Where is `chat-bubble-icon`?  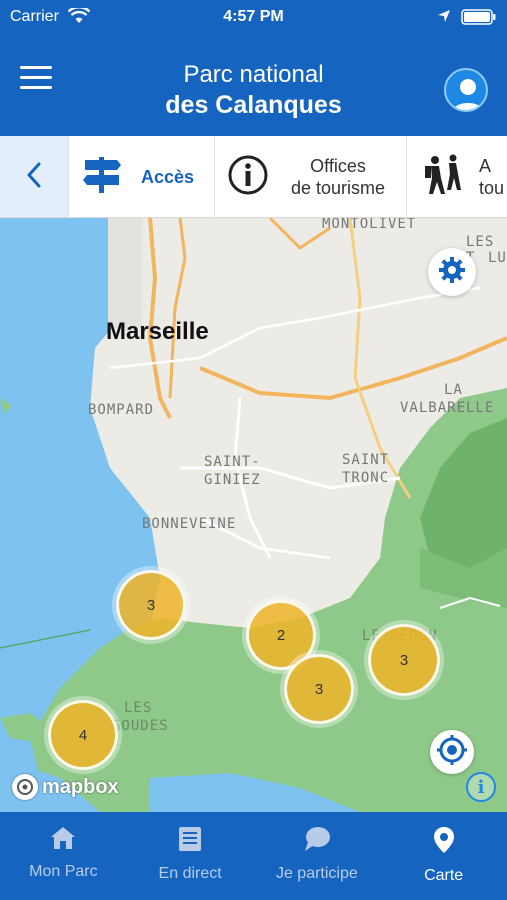
chat-bubble-icon is located at coordinates (317, 841).